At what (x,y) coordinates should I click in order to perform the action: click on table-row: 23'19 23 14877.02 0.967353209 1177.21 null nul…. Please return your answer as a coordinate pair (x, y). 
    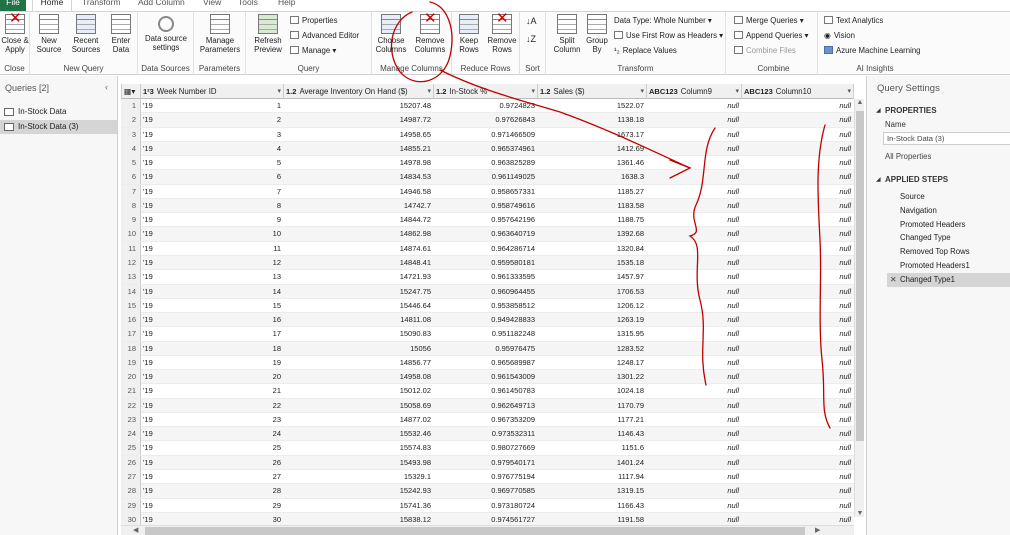
    Looking at the image, I should click on (487, 420).